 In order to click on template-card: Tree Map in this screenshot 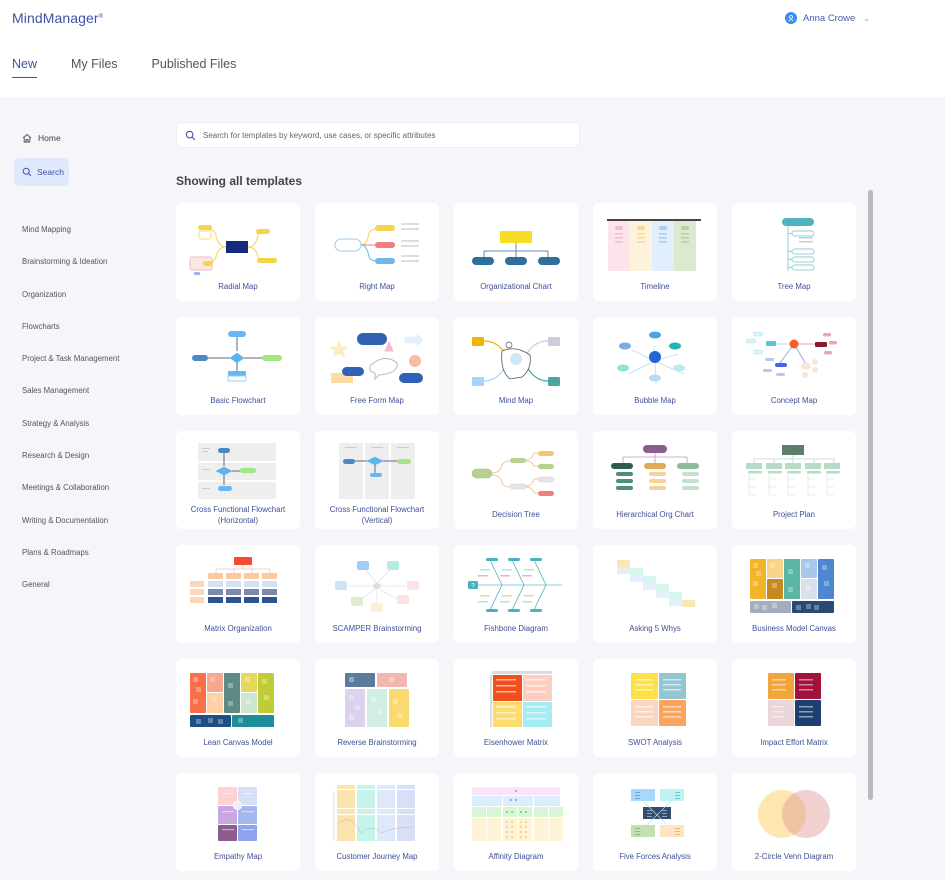, I will do `click(794, 252)`.